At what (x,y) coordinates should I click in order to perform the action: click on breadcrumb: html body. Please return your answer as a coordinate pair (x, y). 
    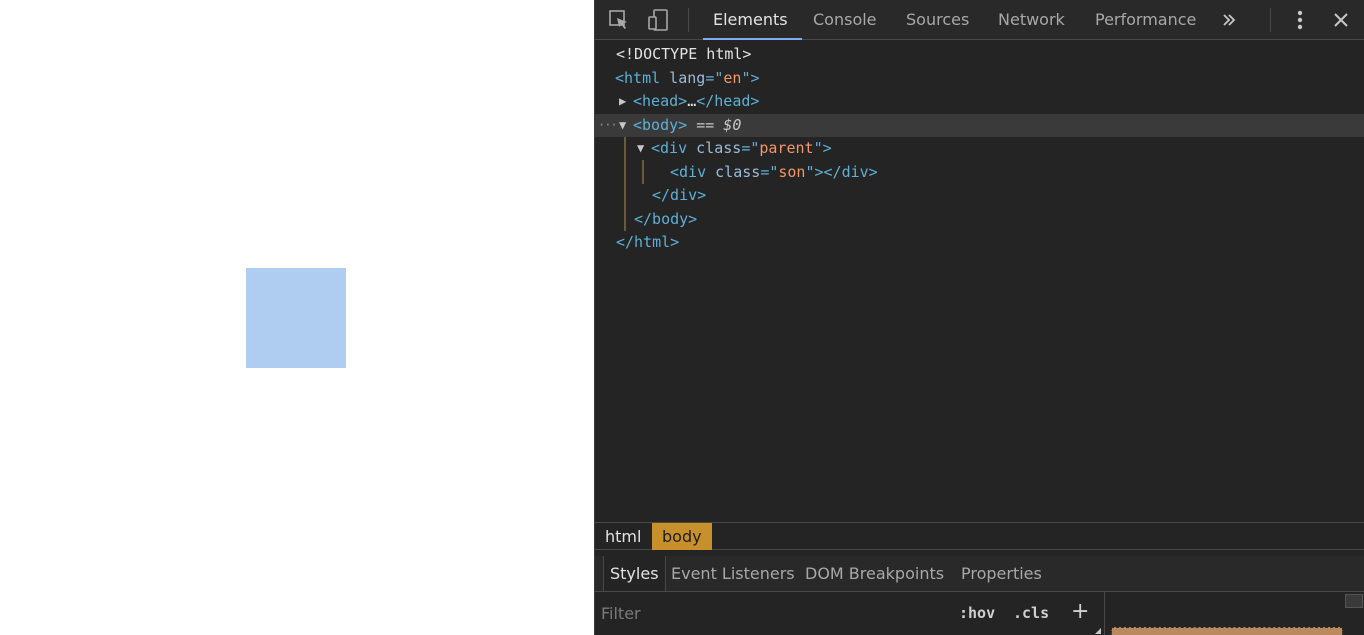
    Looking at the image, I should click on (979, 536).